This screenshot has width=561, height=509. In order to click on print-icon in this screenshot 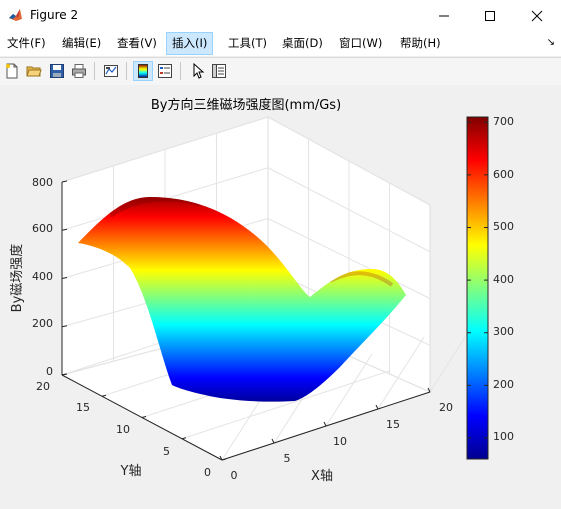, I will do `click(79, 71)`.